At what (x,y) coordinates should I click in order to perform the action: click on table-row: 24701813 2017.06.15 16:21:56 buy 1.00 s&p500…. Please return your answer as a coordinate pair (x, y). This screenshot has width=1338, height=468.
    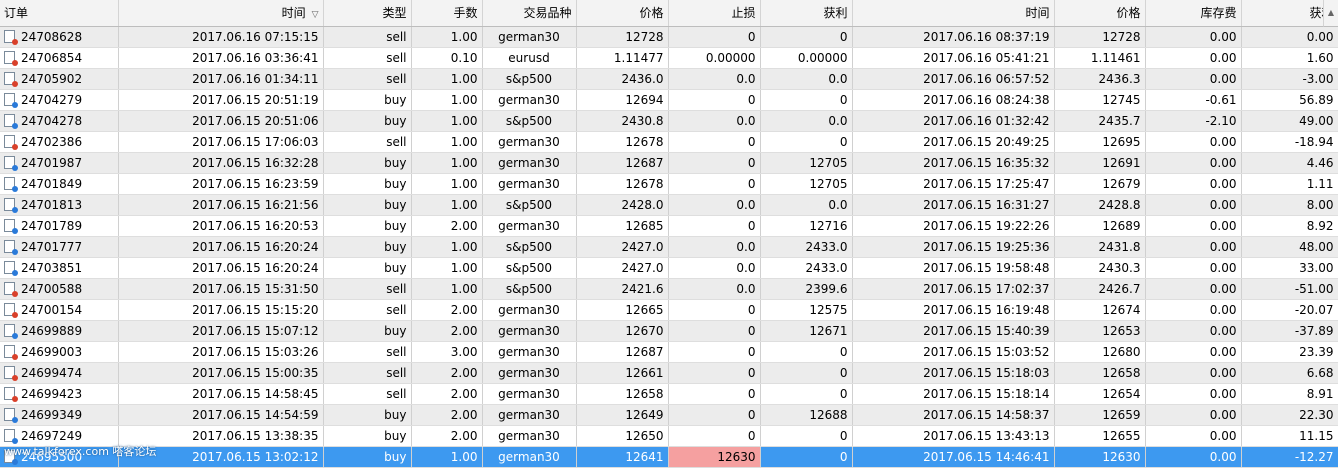
    Looking at the image, I should click on (669, 205).